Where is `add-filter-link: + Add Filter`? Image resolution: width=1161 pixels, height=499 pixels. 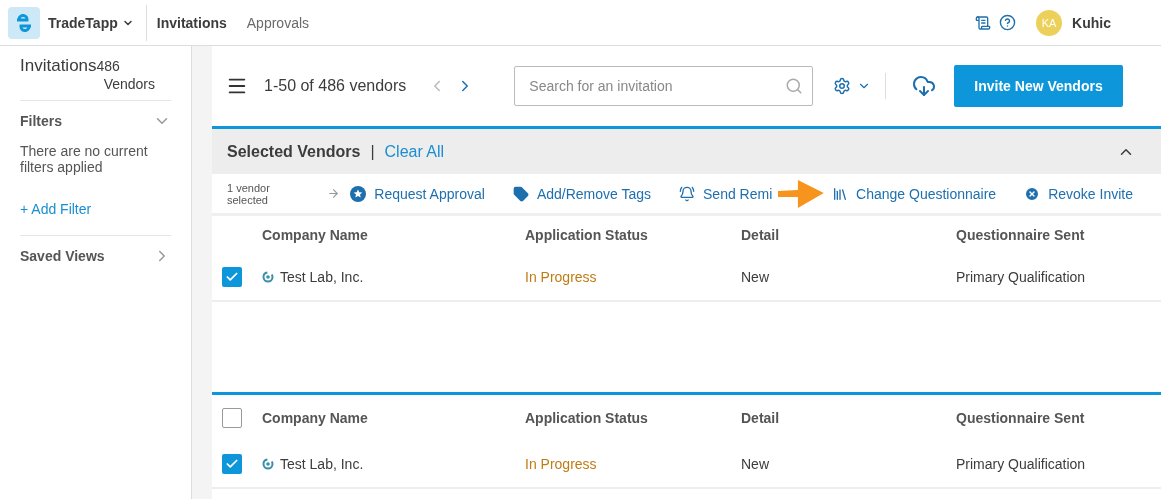 add-filter-link: + Add Filter is located at coordinates (95, 218).